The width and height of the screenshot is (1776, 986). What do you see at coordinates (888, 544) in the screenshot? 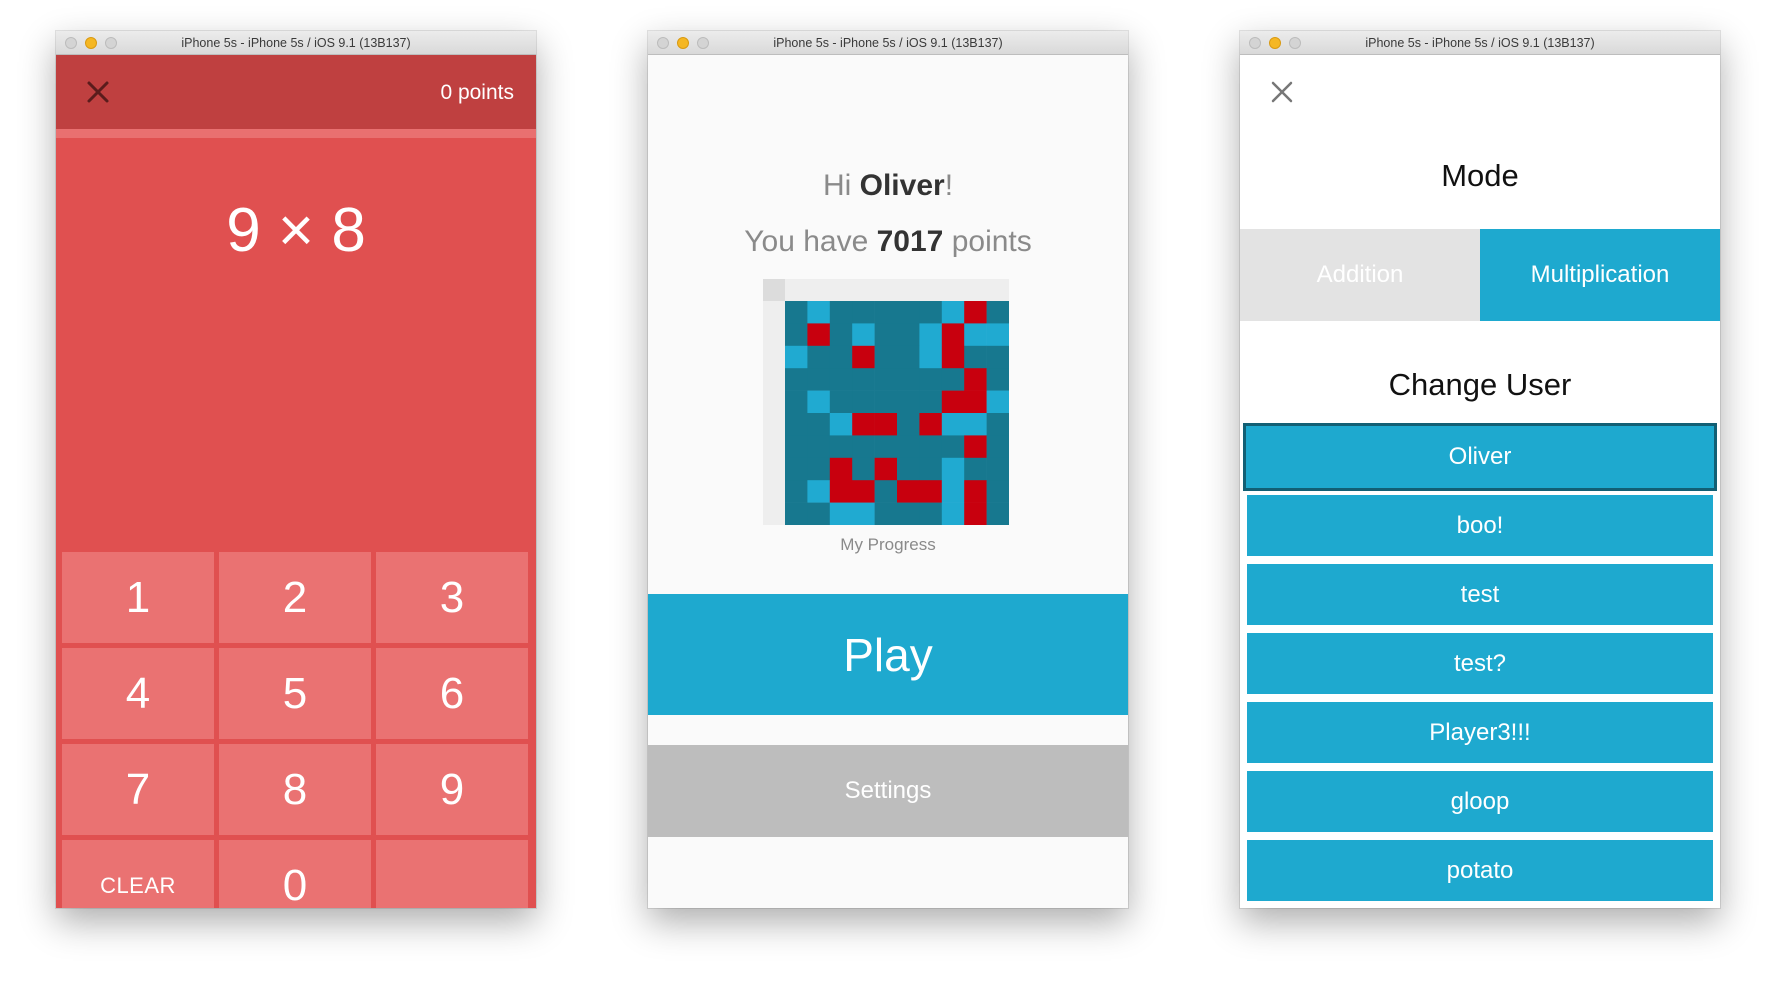
I see `progress-label: My Progress` at bounding box center [888, 544].